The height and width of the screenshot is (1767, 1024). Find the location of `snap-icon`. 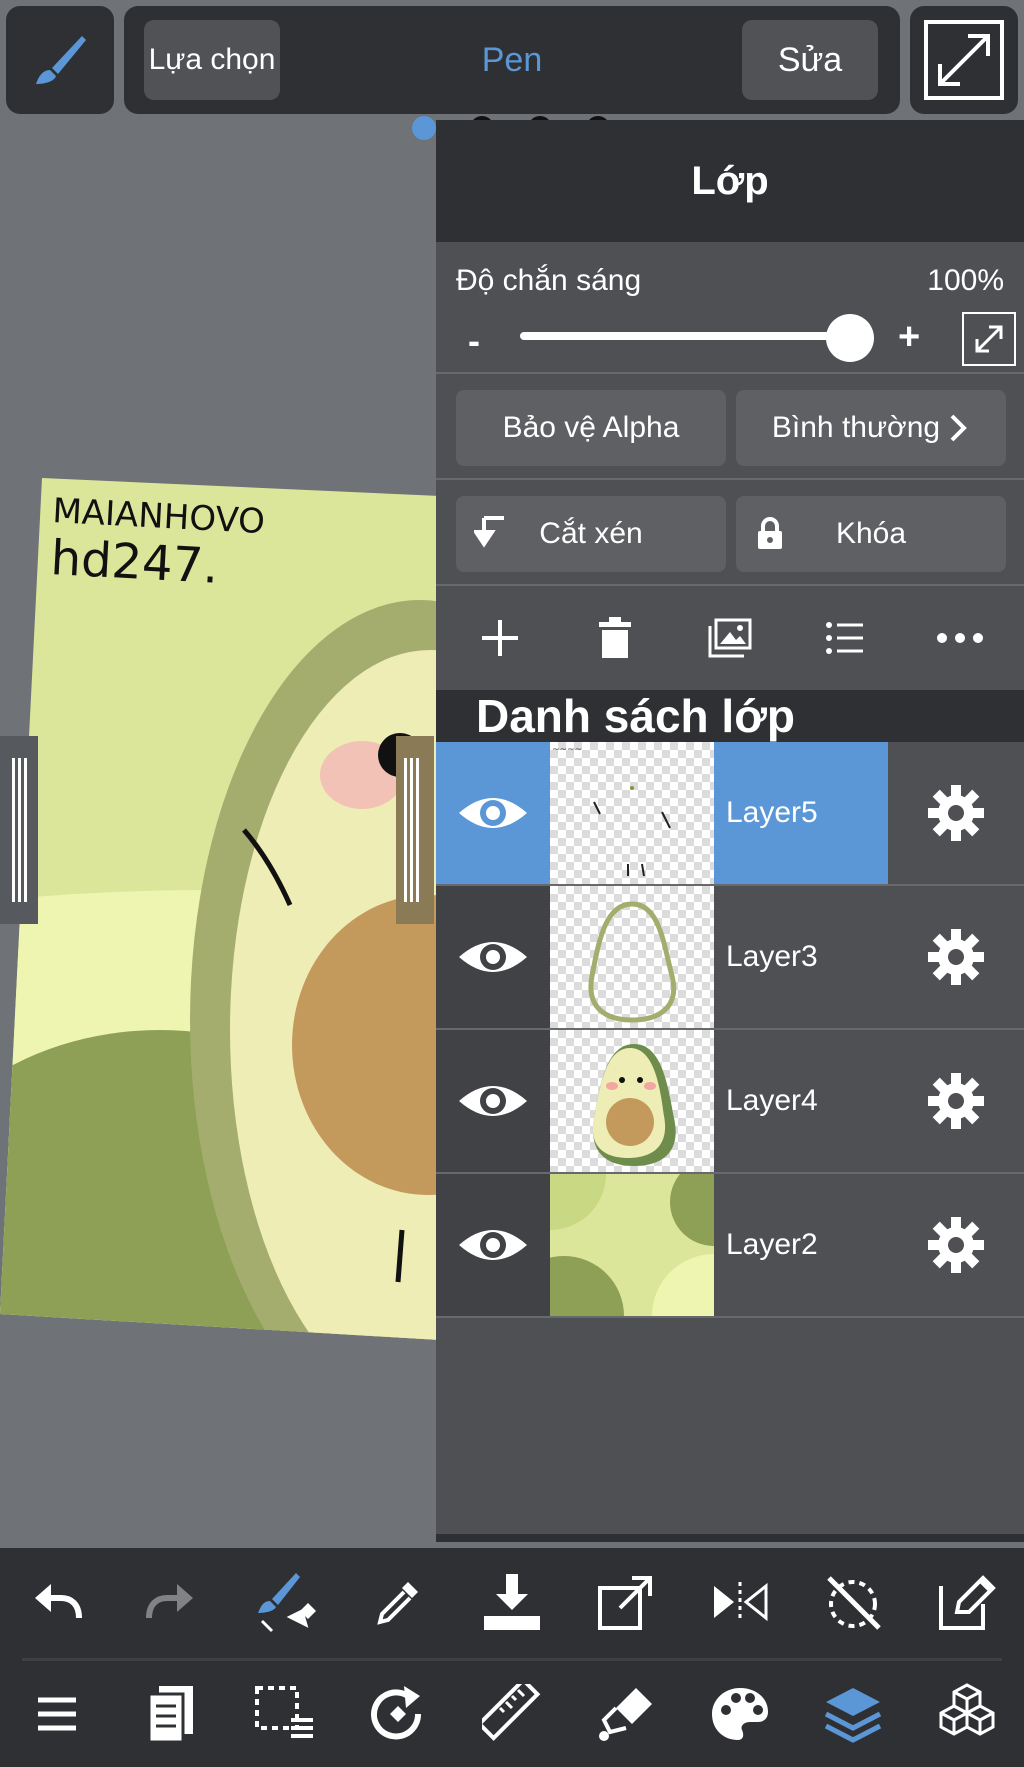

snap-icon is located at coordinates (396, 1713).